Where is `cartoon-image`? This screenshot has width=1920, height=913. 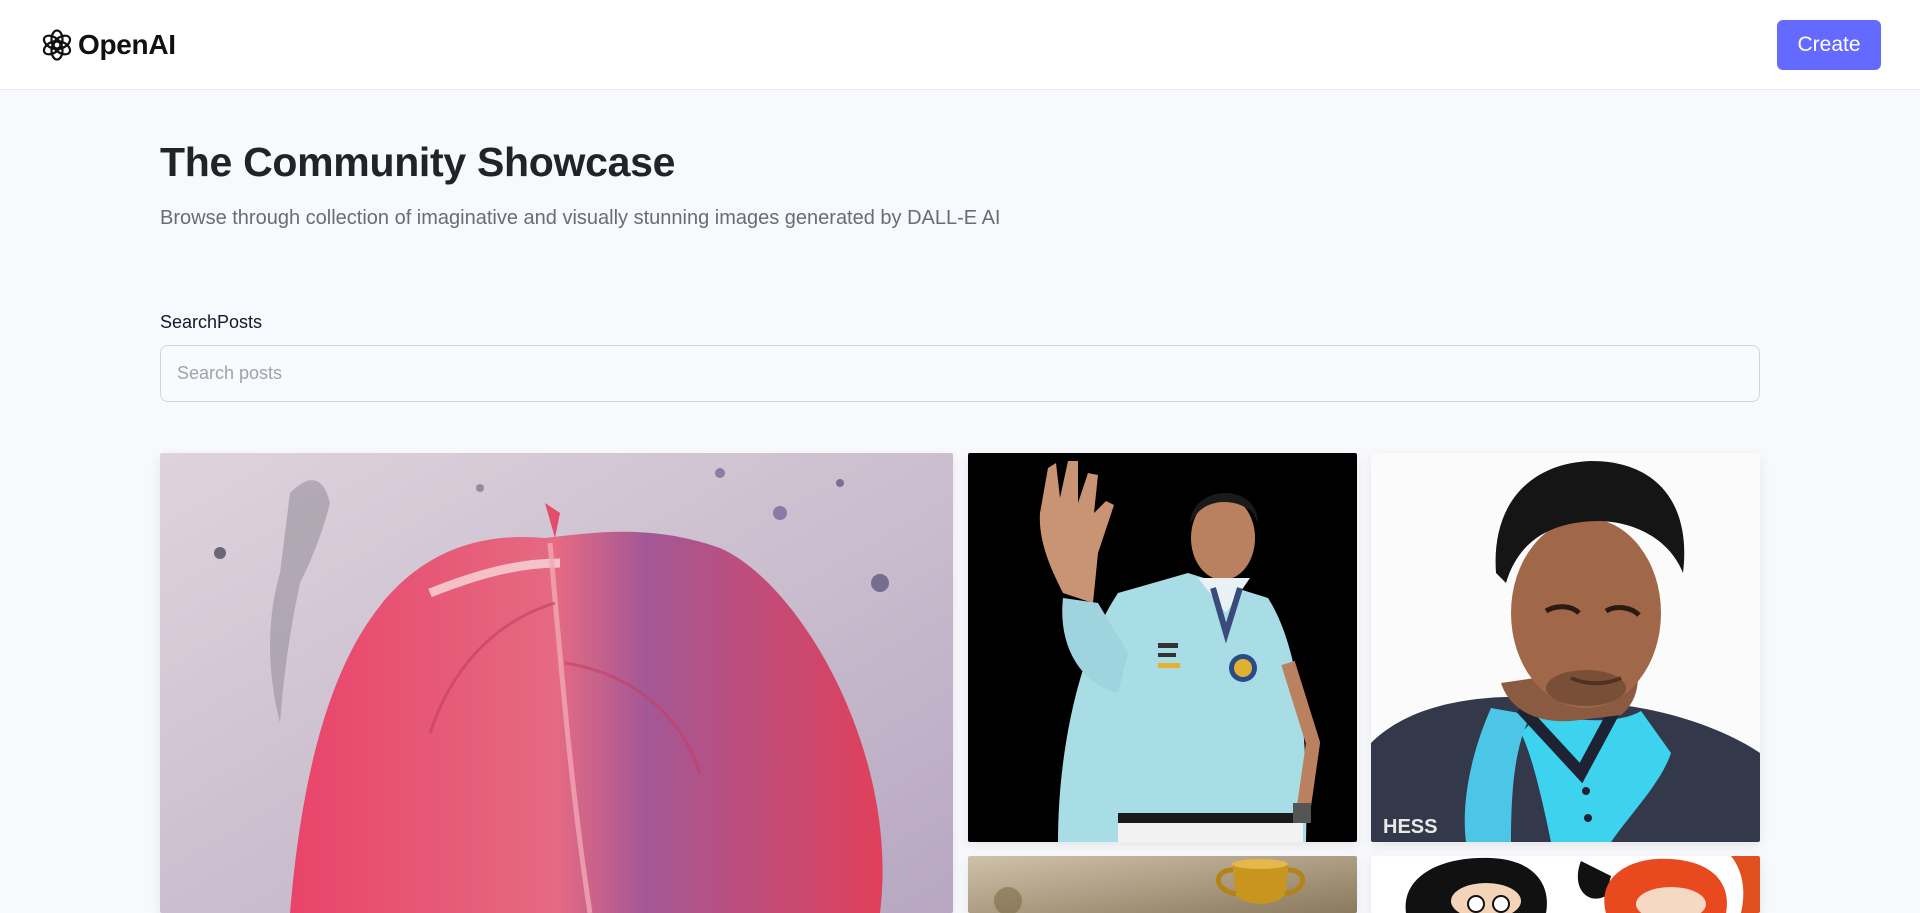 cartoon-image is located at coordinates (1565, 884).